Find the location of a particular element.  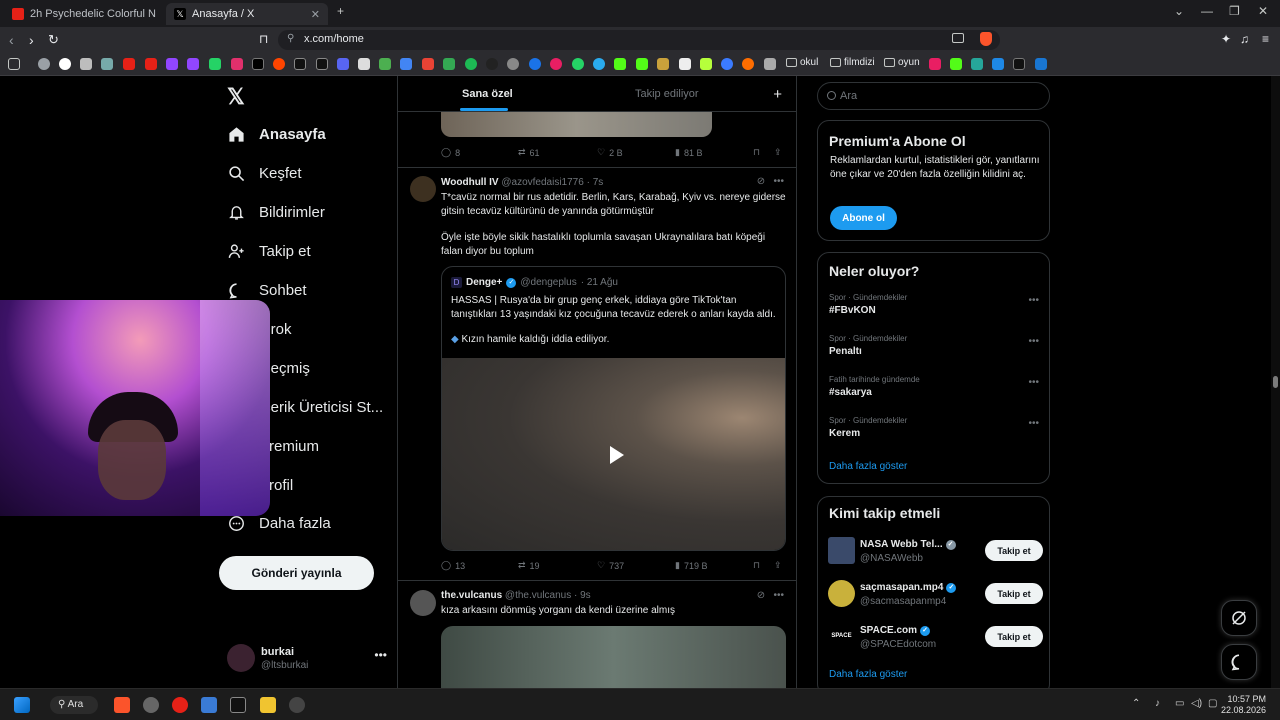

url-field: ⚲ x.com/home is located at coordinates (639, 40).